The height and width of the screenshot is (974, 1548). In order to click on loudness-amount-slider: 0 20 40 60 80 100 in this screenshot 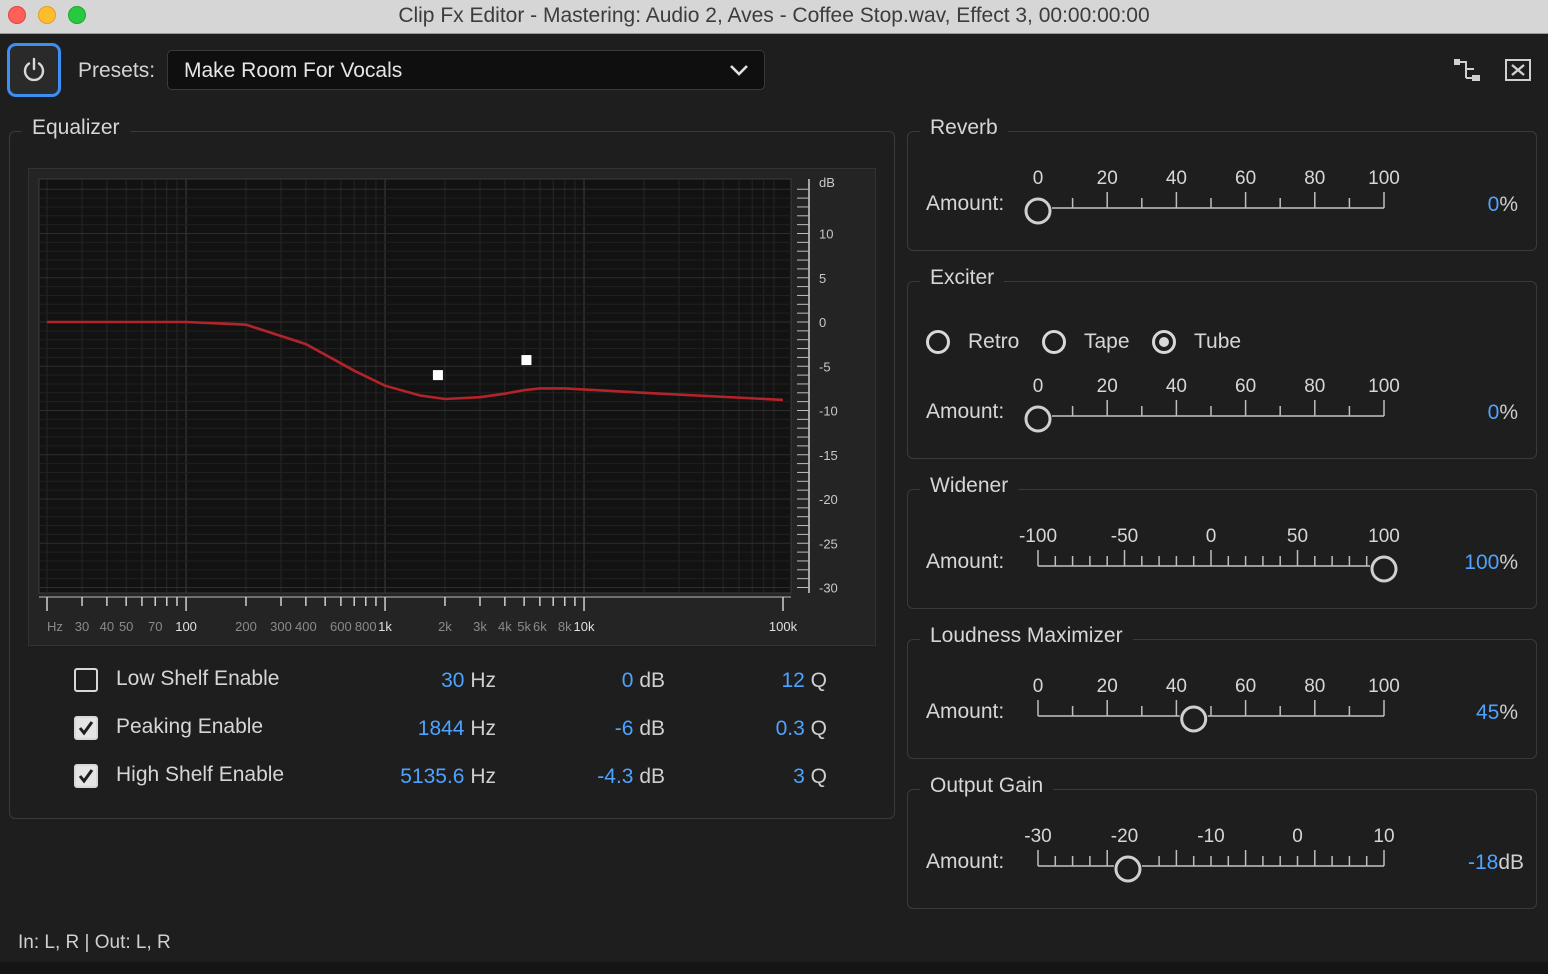, I will do `click(1211, 708)`.